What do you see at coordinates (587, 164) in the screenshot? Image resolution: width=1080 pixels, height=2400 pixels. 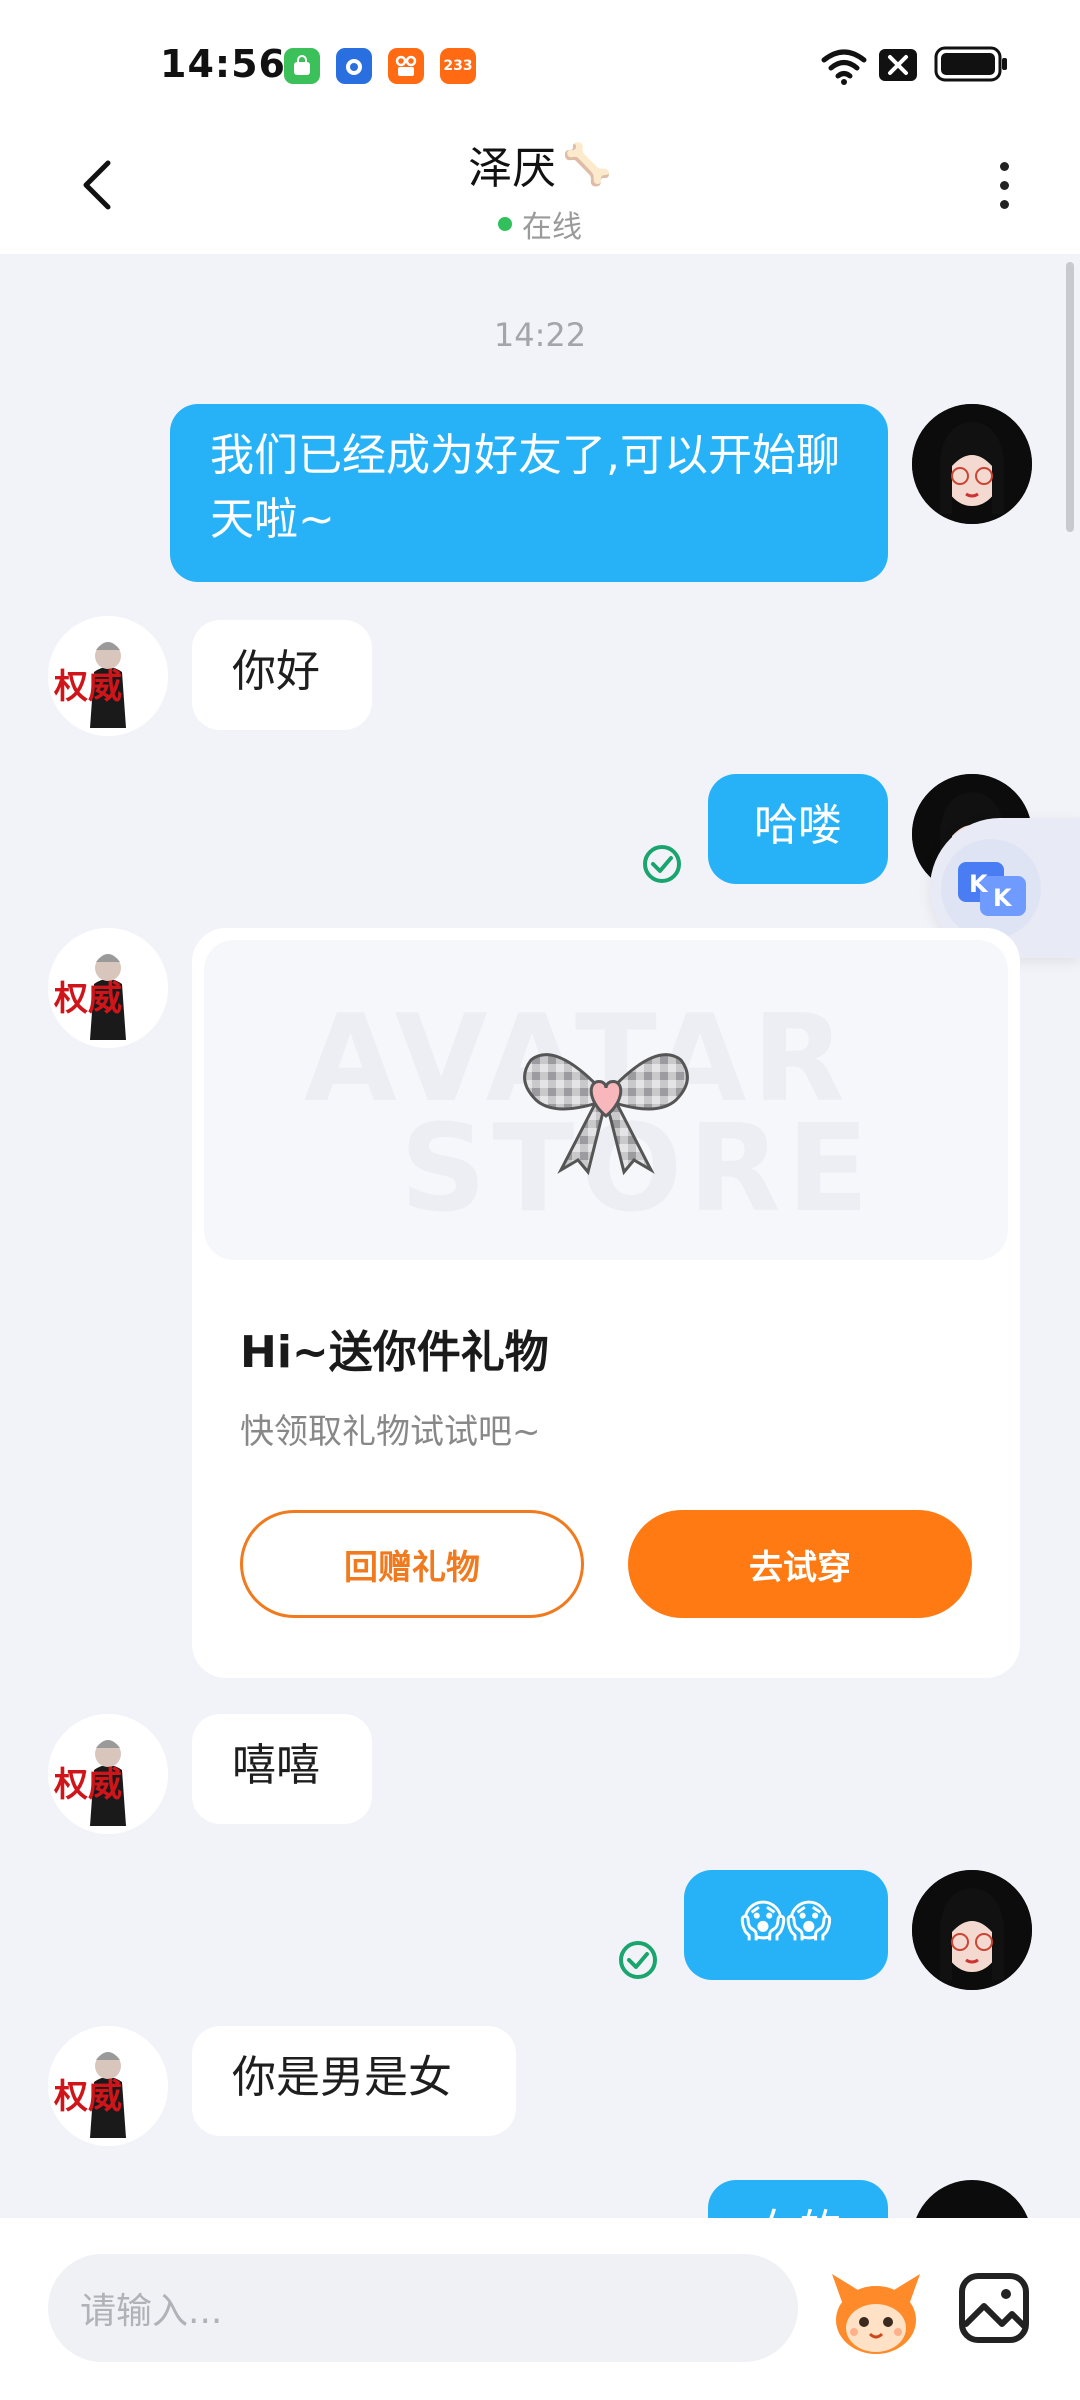 I see `bone-emoji: 🦴` at bounding box center [587, 164].